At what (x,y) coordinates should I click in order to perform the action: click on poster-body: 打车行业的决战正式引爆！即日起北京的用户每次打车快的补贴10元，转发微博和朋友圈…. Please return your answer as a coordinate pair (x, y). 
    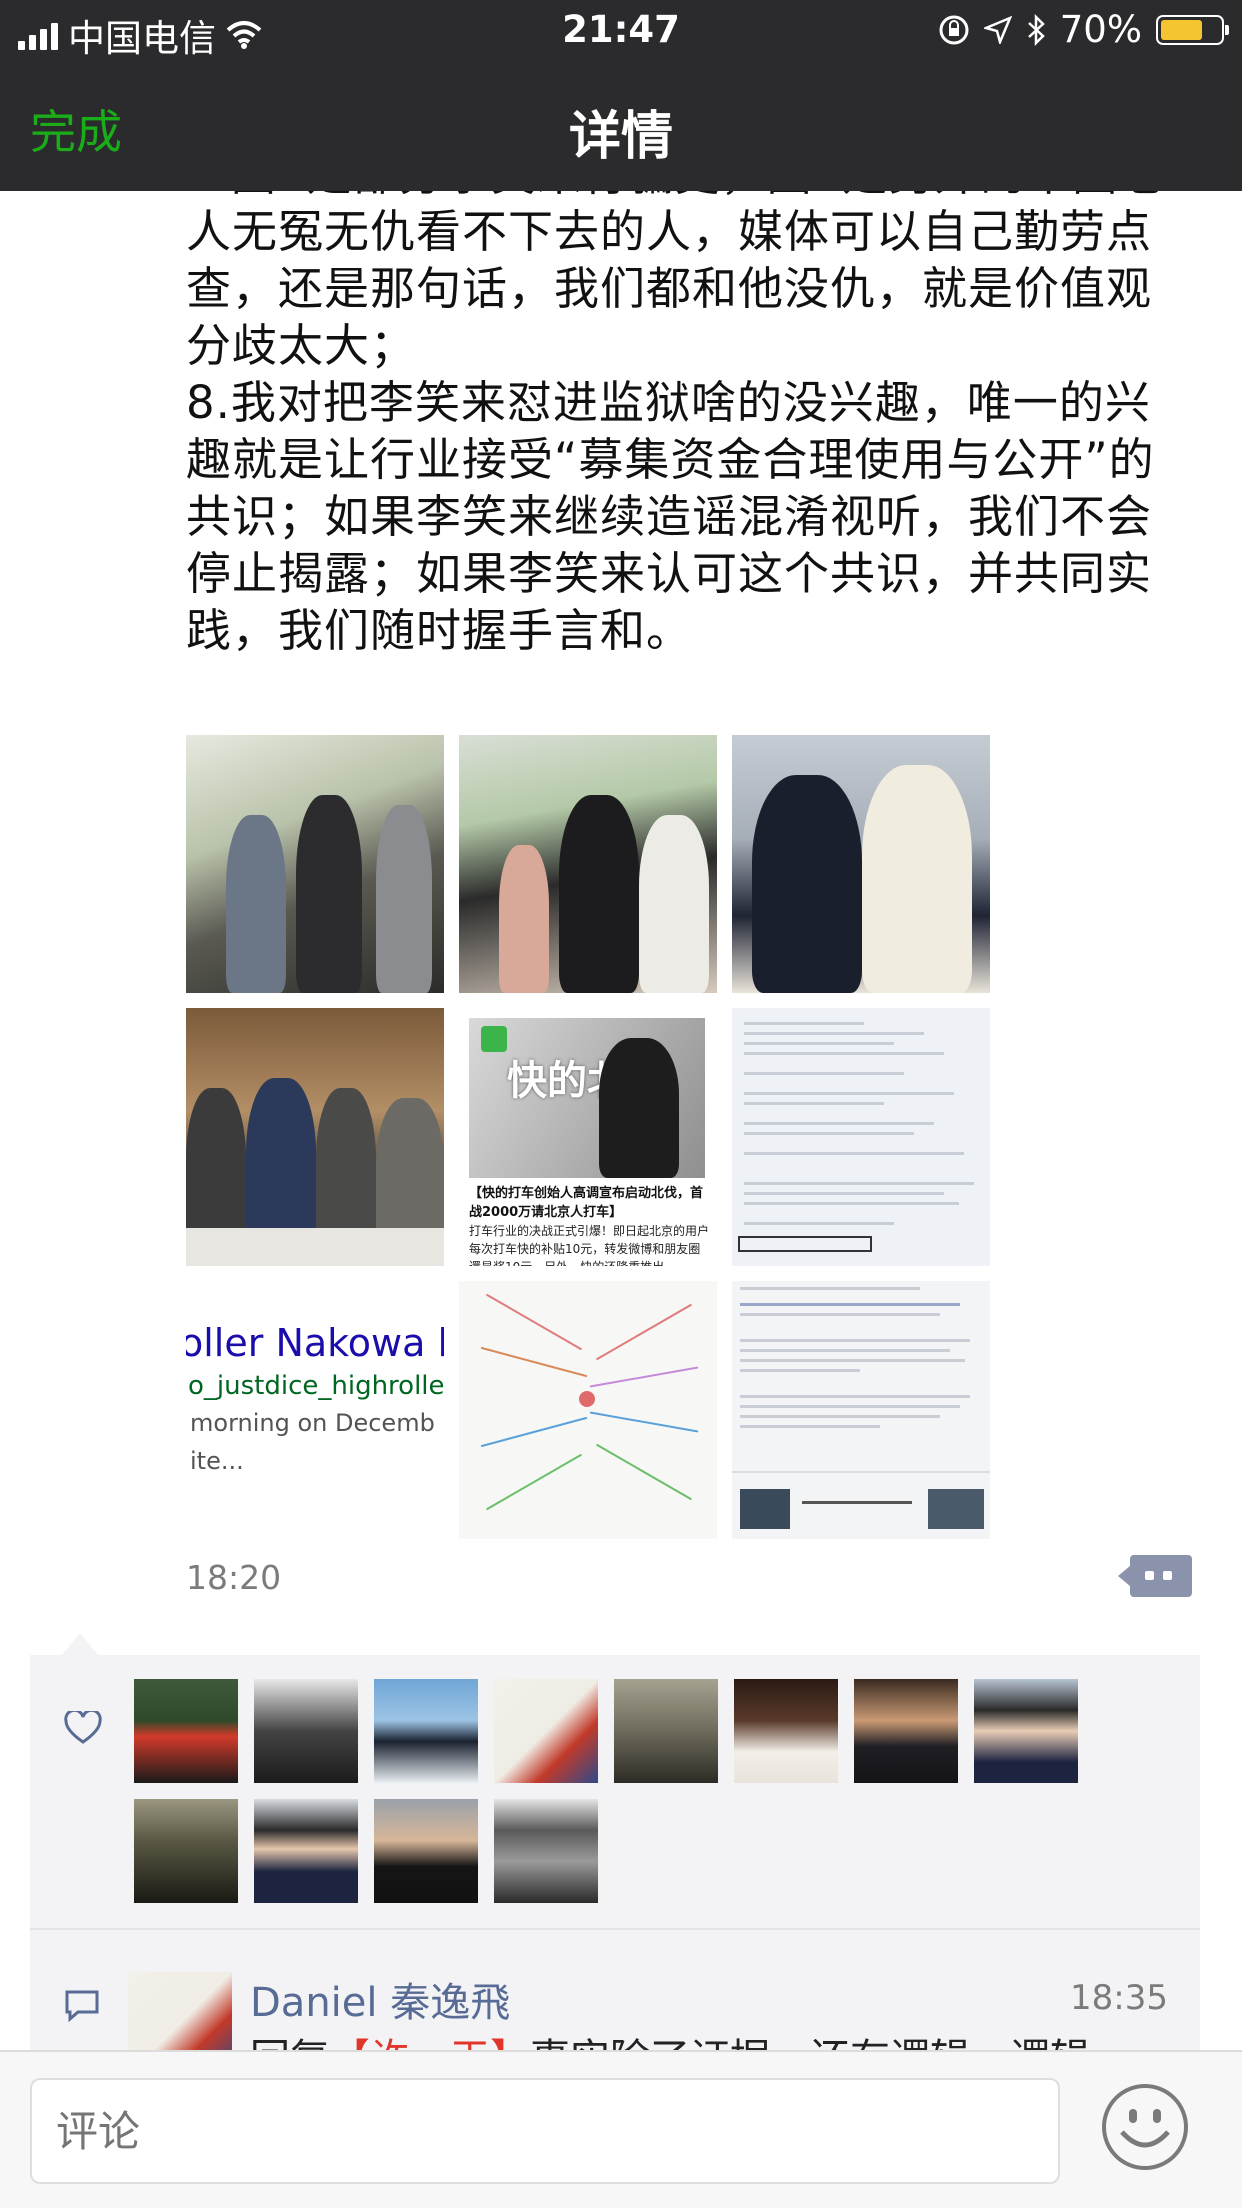
    Looking at the image, I should click on (589, 1245).